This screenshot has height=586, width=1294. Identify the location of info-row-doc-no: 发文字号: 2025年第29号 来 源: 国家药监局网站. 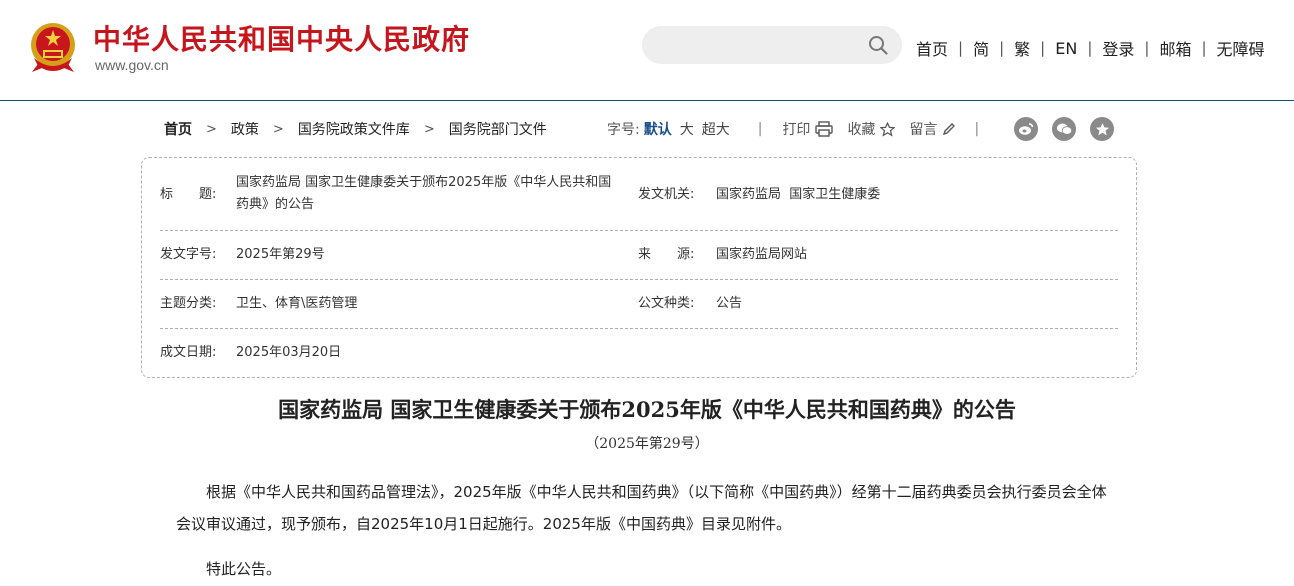
(639, 255).